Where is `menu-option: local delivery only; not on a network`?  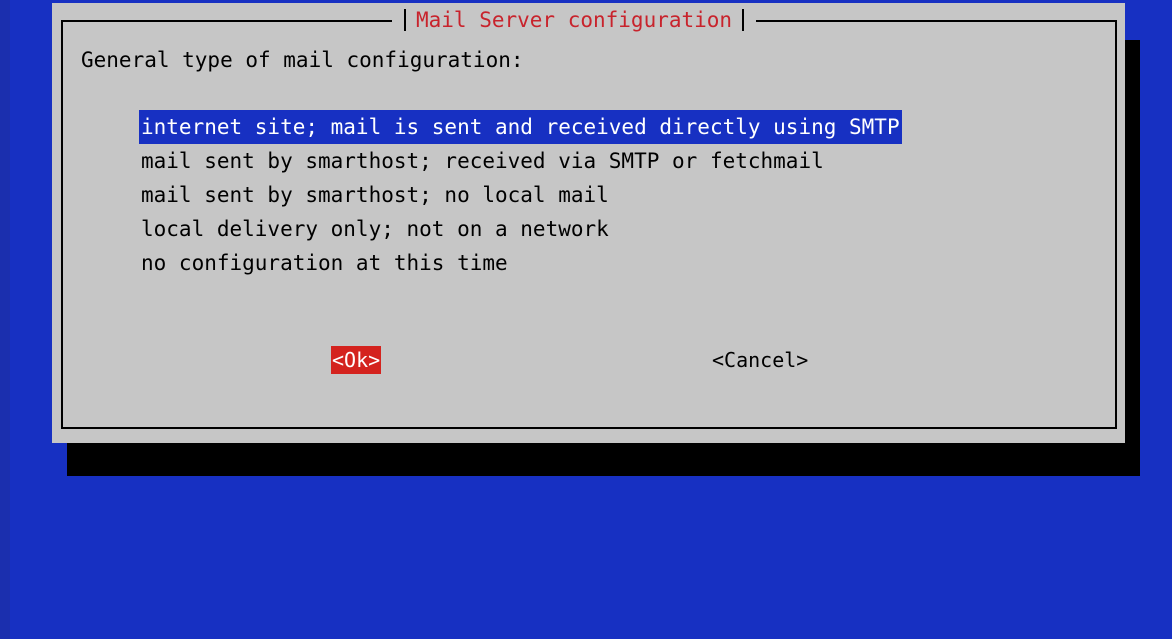
menu-option: local delivery only; not on a network is located at coordinates (520, 229).